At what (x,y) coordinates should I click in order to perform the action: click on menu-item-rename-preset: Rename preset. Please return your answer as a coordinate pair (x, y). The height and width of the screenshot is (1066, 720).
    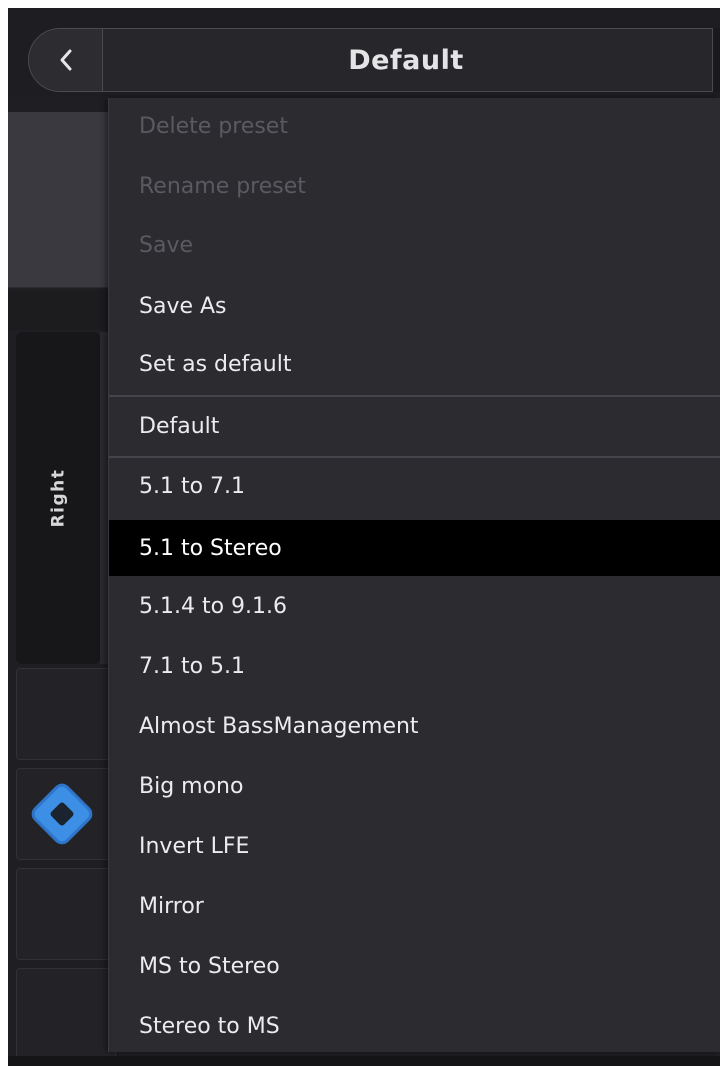
    Looking at the image, I should click on (414, 186).